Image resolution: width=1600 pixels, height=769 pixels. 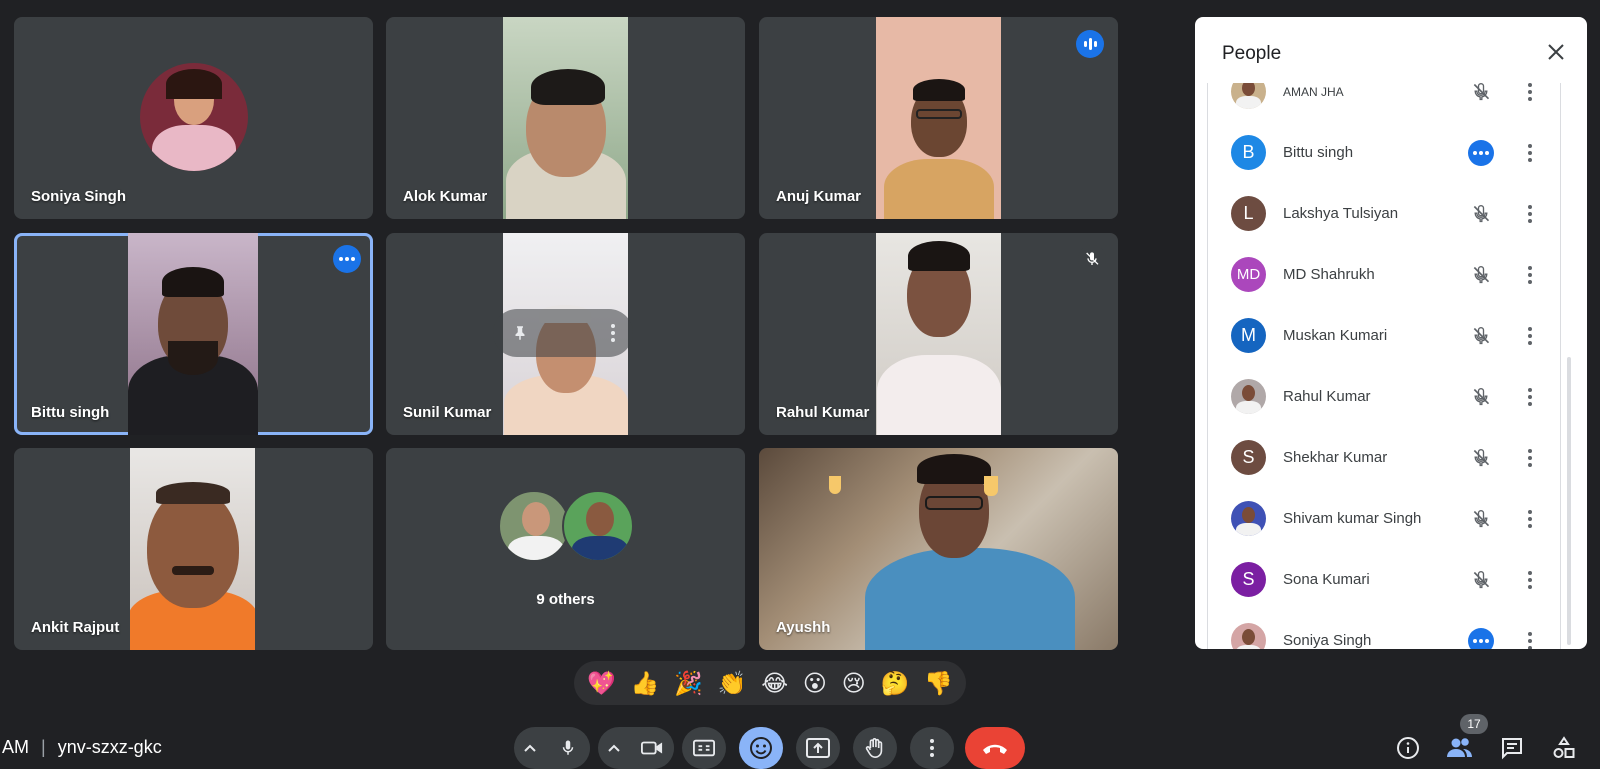 What do you see at coordinates (1318, 152) in the screenshot?
I see `participant-name: Bittu singh` at bounding box center [1318, 152].